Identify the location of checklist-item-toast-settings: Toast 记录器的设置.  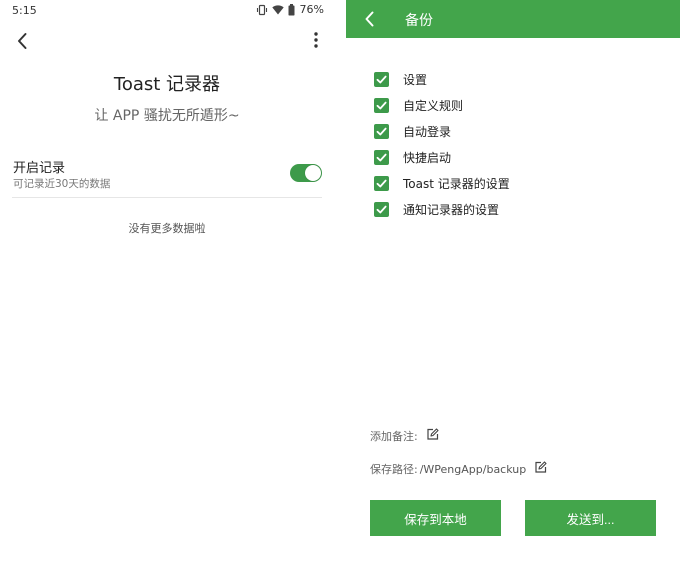
(442, 183).